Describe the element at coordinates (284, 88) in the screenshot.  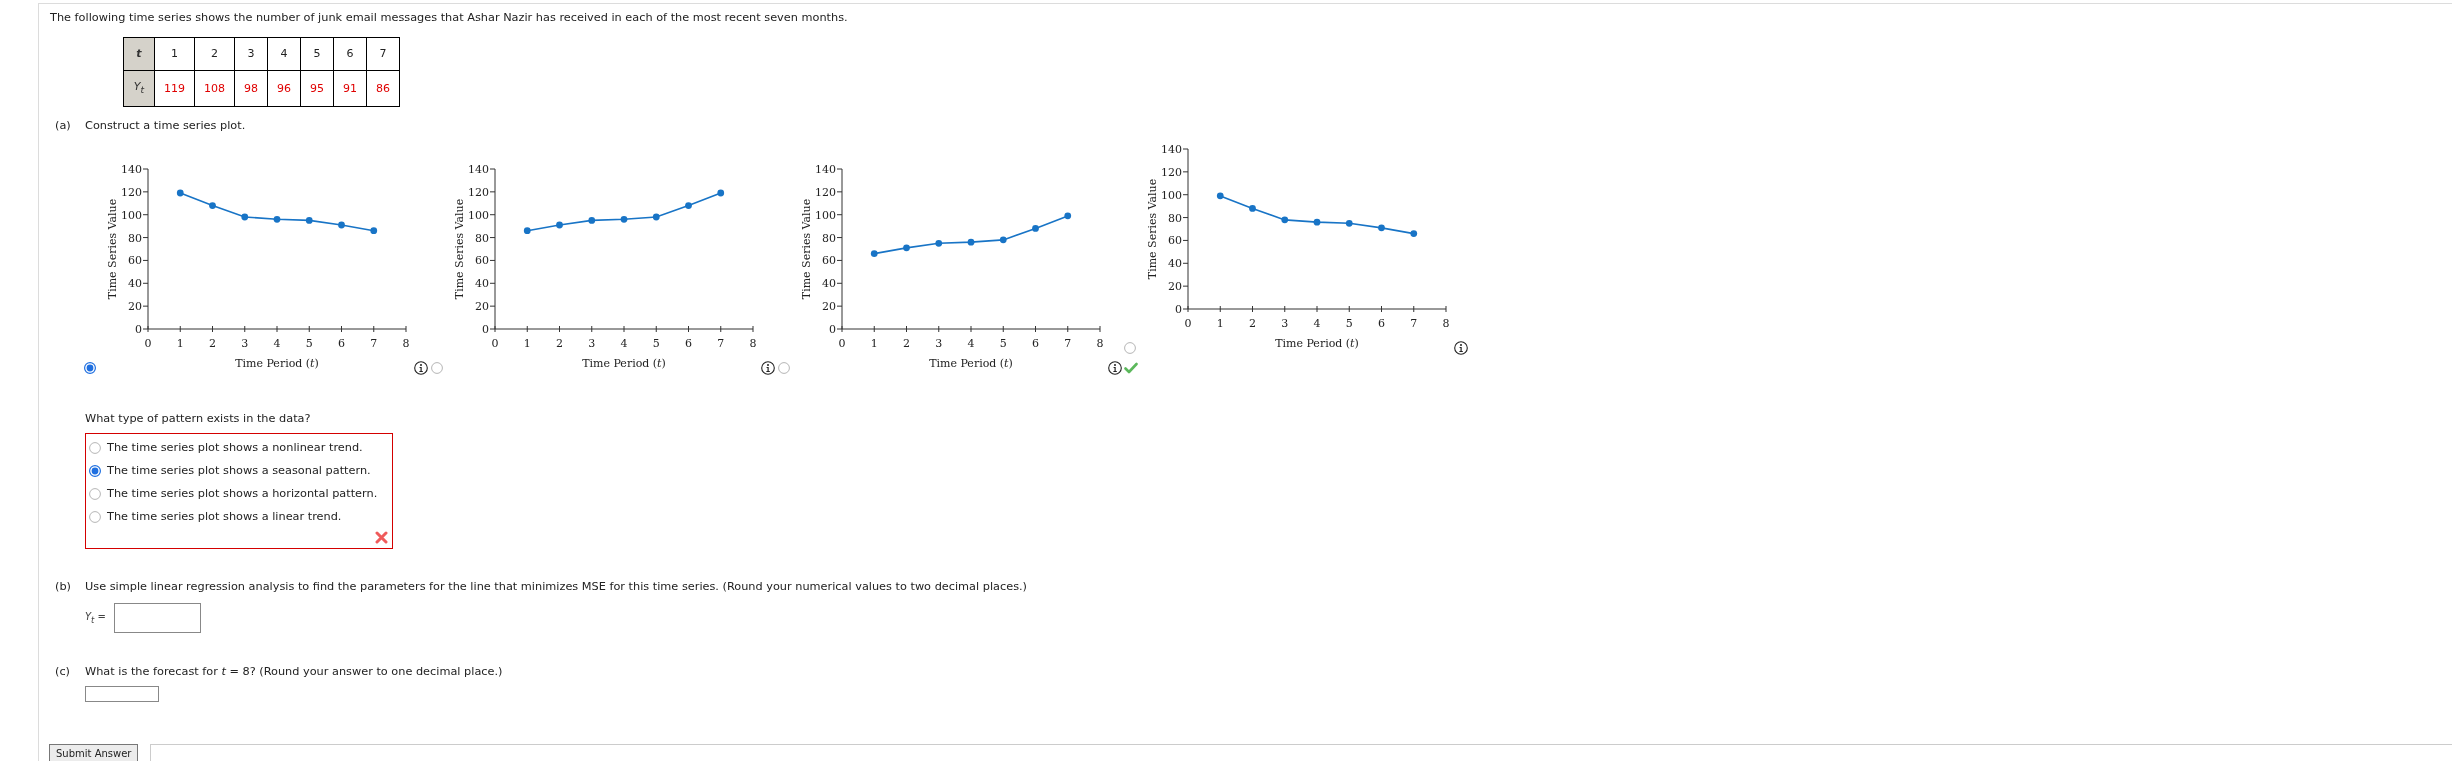
I see `table-cell: 96` at that location.